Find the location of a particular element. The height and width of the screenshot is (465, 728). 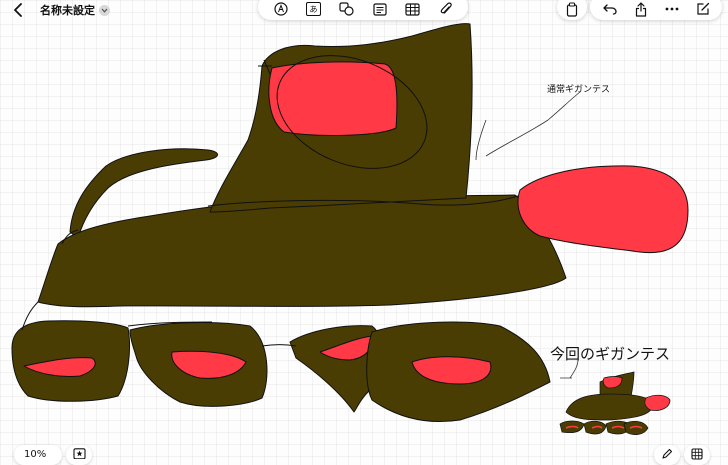

attachment-button is located at coordinates (446, 9).